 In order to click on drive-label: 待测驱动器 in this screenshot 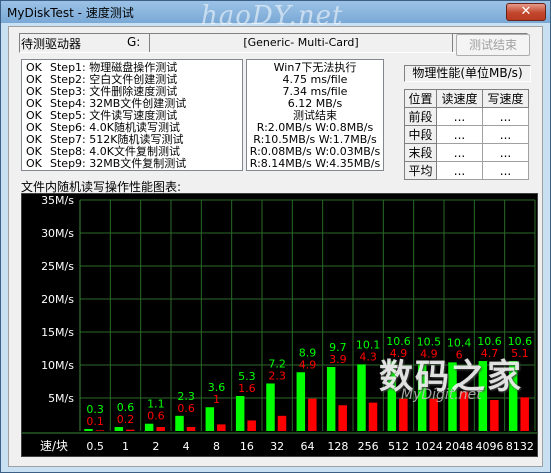, I will do `click(51, 44)`.